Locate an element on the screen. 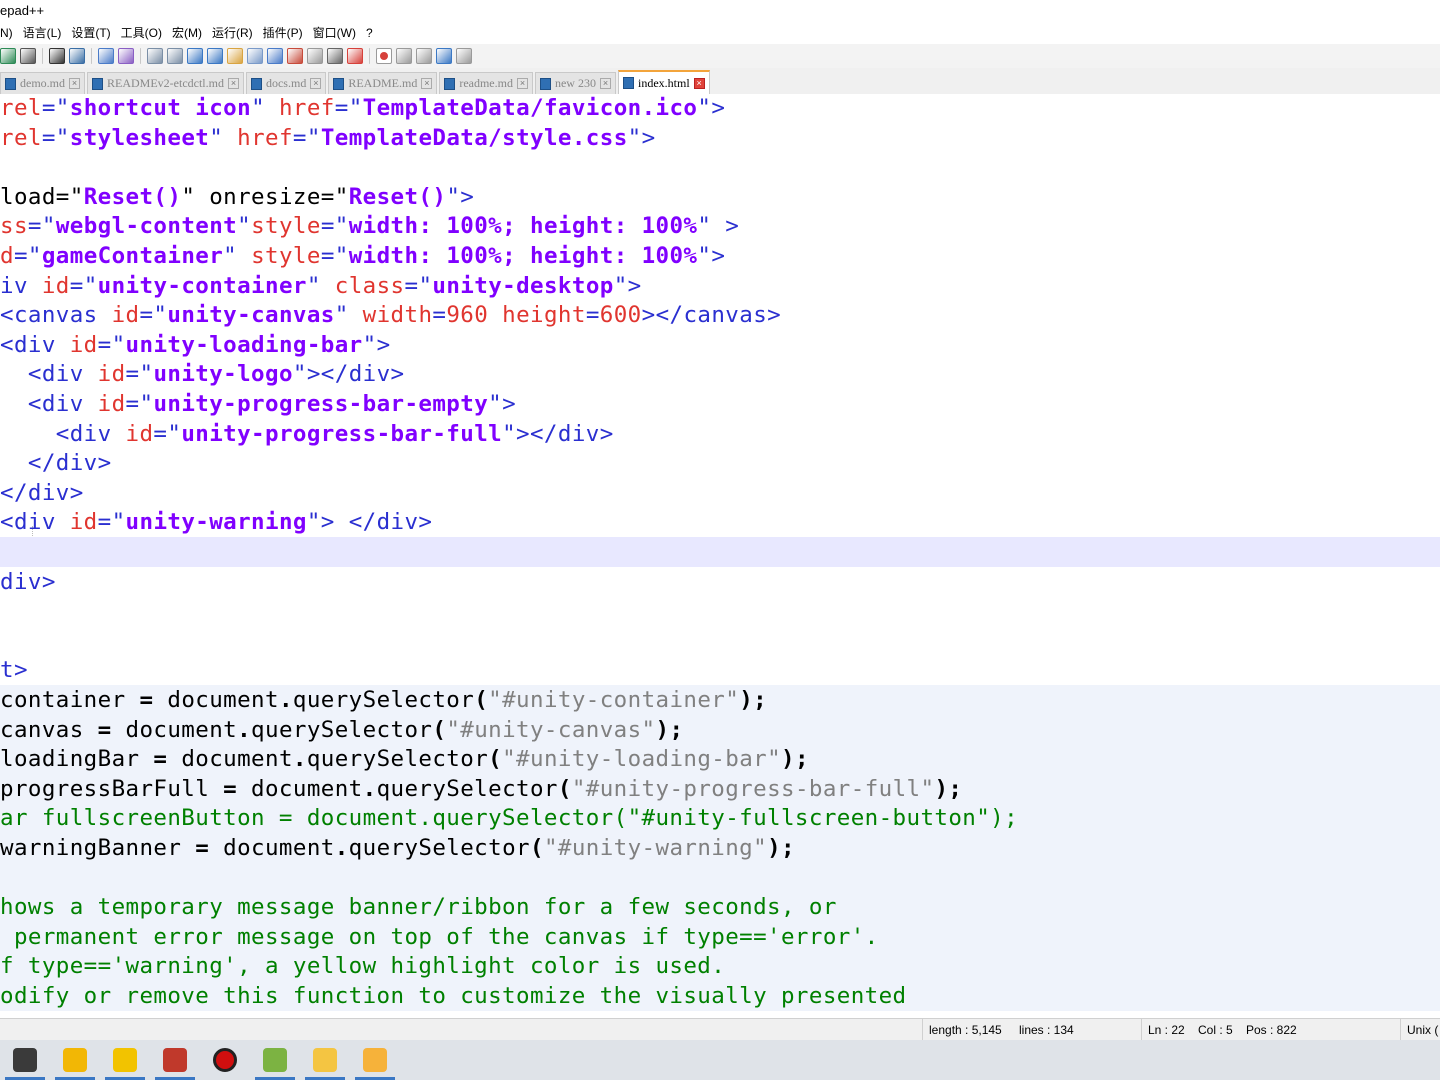  obs-record-taskbar-button is located at coordinates (225, 1060).